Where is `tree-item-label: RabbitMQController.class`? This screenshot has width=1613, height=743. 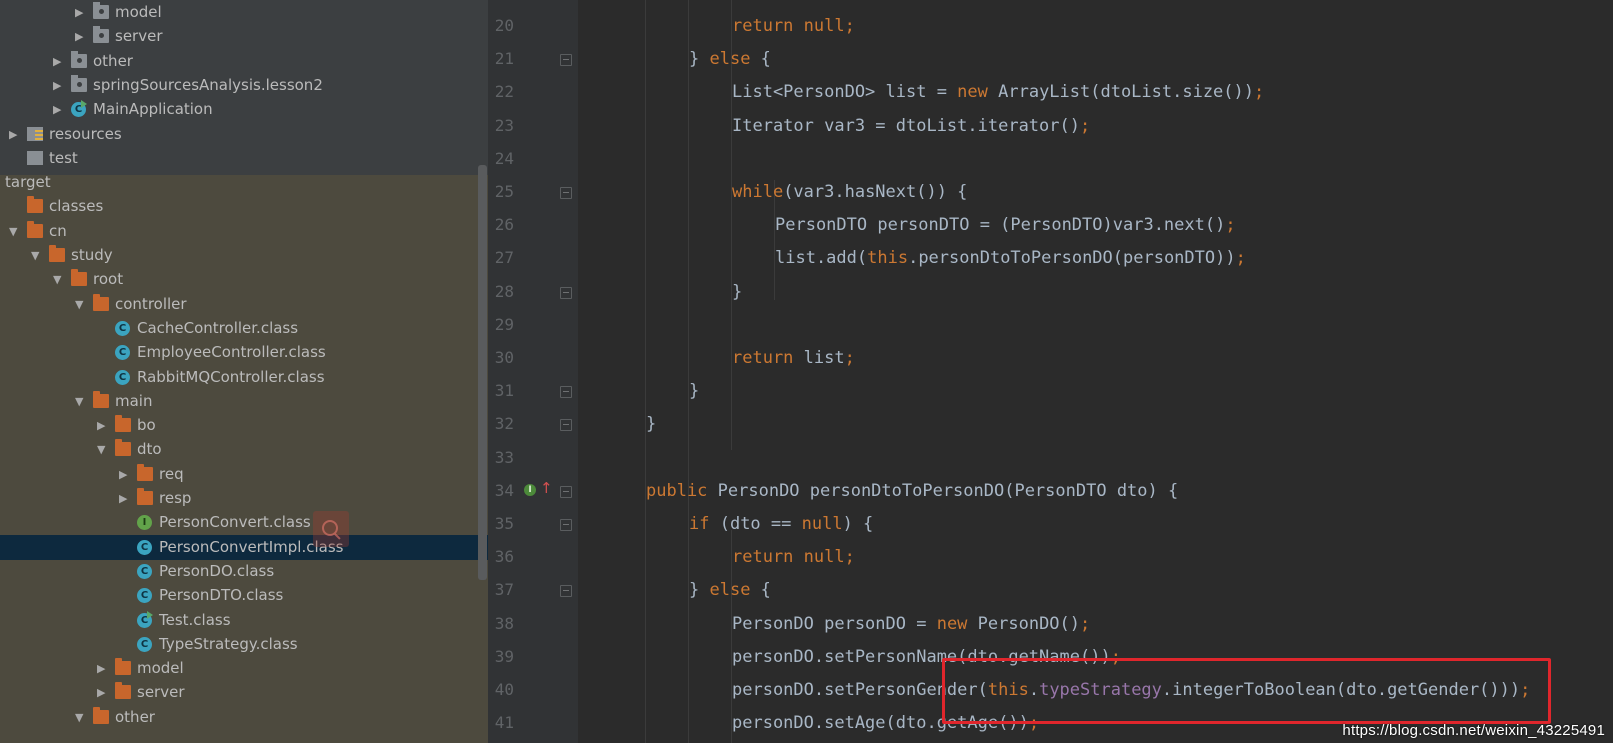 tree-item-label: RabbitMQController.class is located at coordinates (231, 376).